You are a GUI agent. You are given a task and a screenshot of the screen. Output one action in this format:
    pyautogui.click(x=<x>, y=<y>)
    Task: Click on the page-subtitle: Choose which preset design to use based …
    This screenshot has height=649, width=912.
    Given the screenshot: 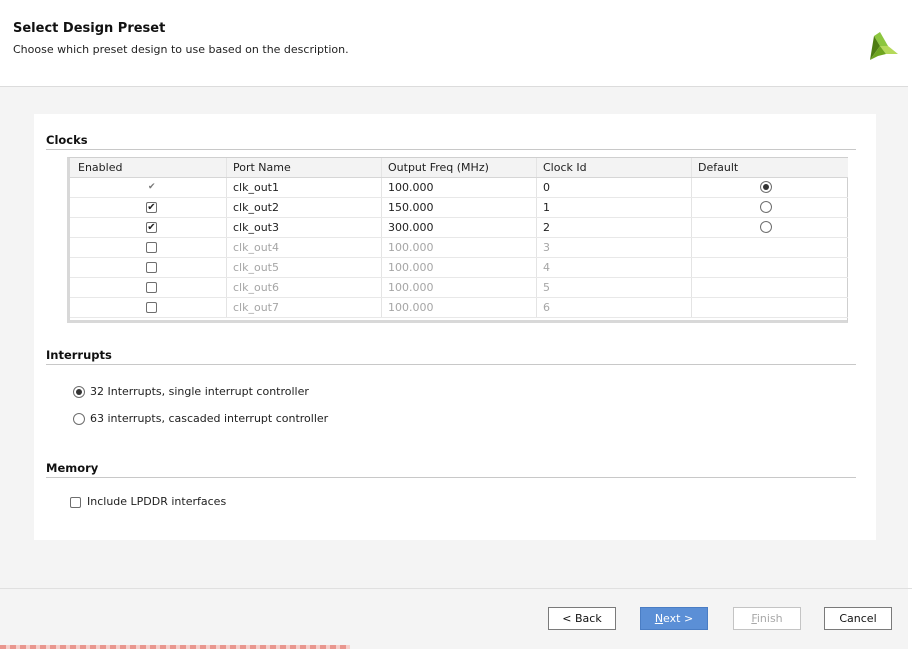 What is the action you would take?
    pyautogui.click(x=181, y=49)
    